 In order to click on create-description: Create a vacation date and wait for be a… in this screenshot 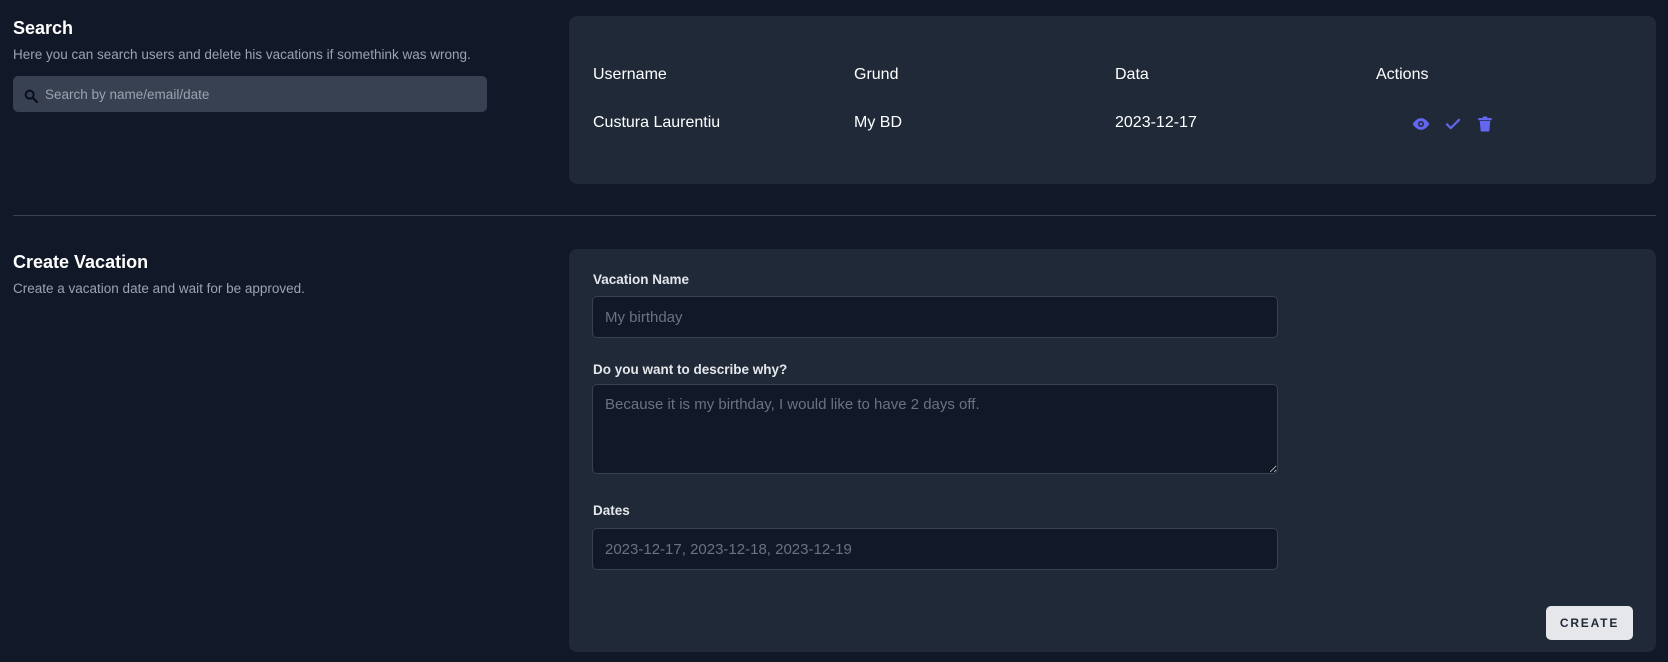, I will do `click(159, 288)`.